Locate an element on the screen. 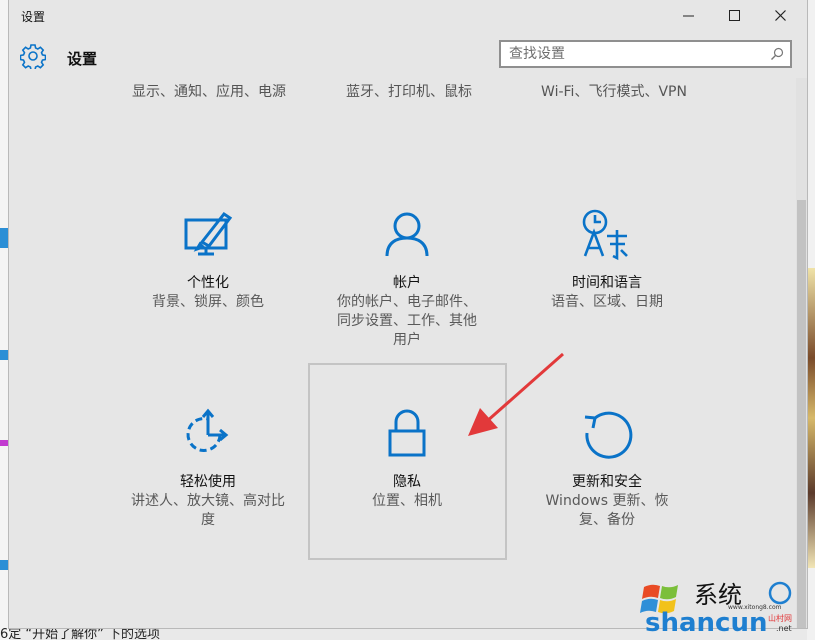  ease-of-access-icon is located at coordinates (207, 430).